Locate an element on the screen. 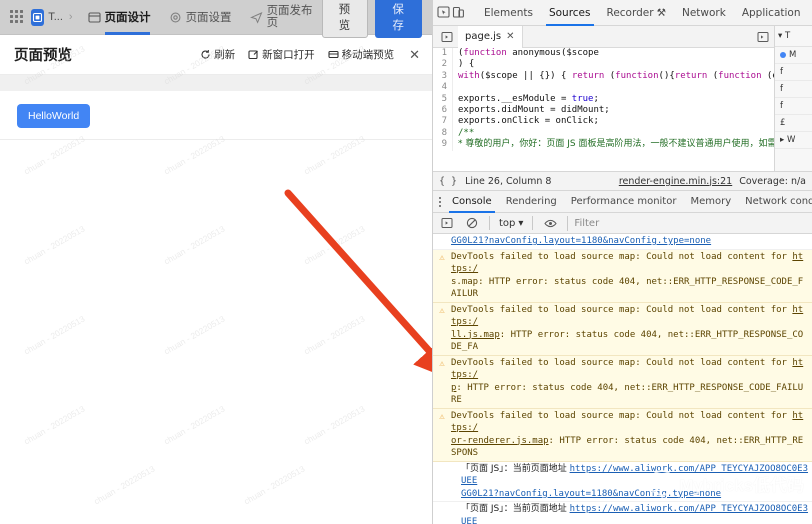 Image resolution: width=812 pixels, height=524 pixels. console-context-selector: top ▾ is located at coordinates (511, 223).